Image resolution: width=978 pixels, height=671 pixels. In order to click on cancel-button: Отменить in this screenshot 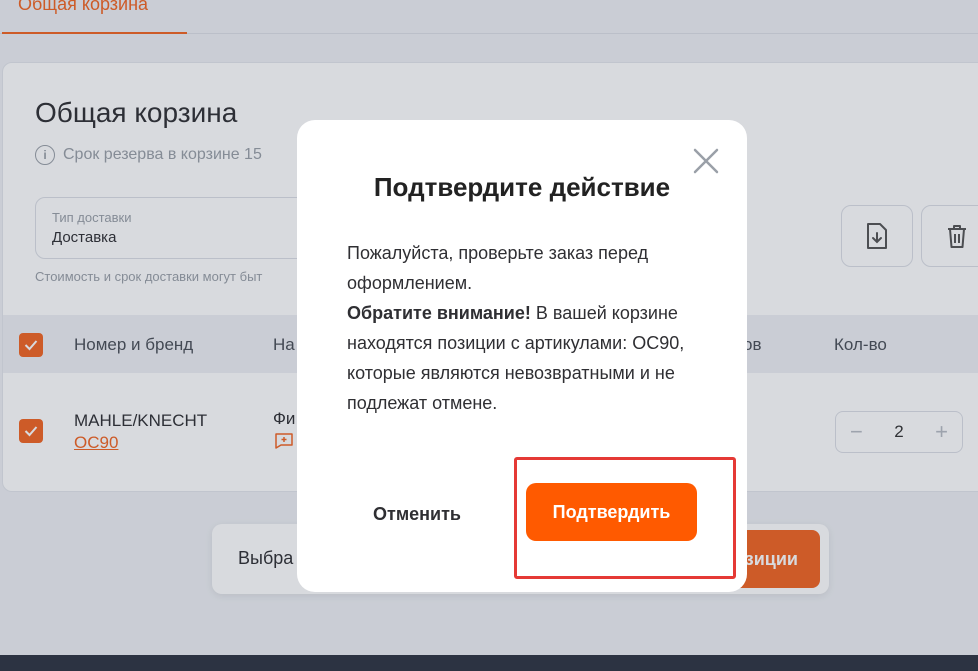, I will do `click(417, 514)`.